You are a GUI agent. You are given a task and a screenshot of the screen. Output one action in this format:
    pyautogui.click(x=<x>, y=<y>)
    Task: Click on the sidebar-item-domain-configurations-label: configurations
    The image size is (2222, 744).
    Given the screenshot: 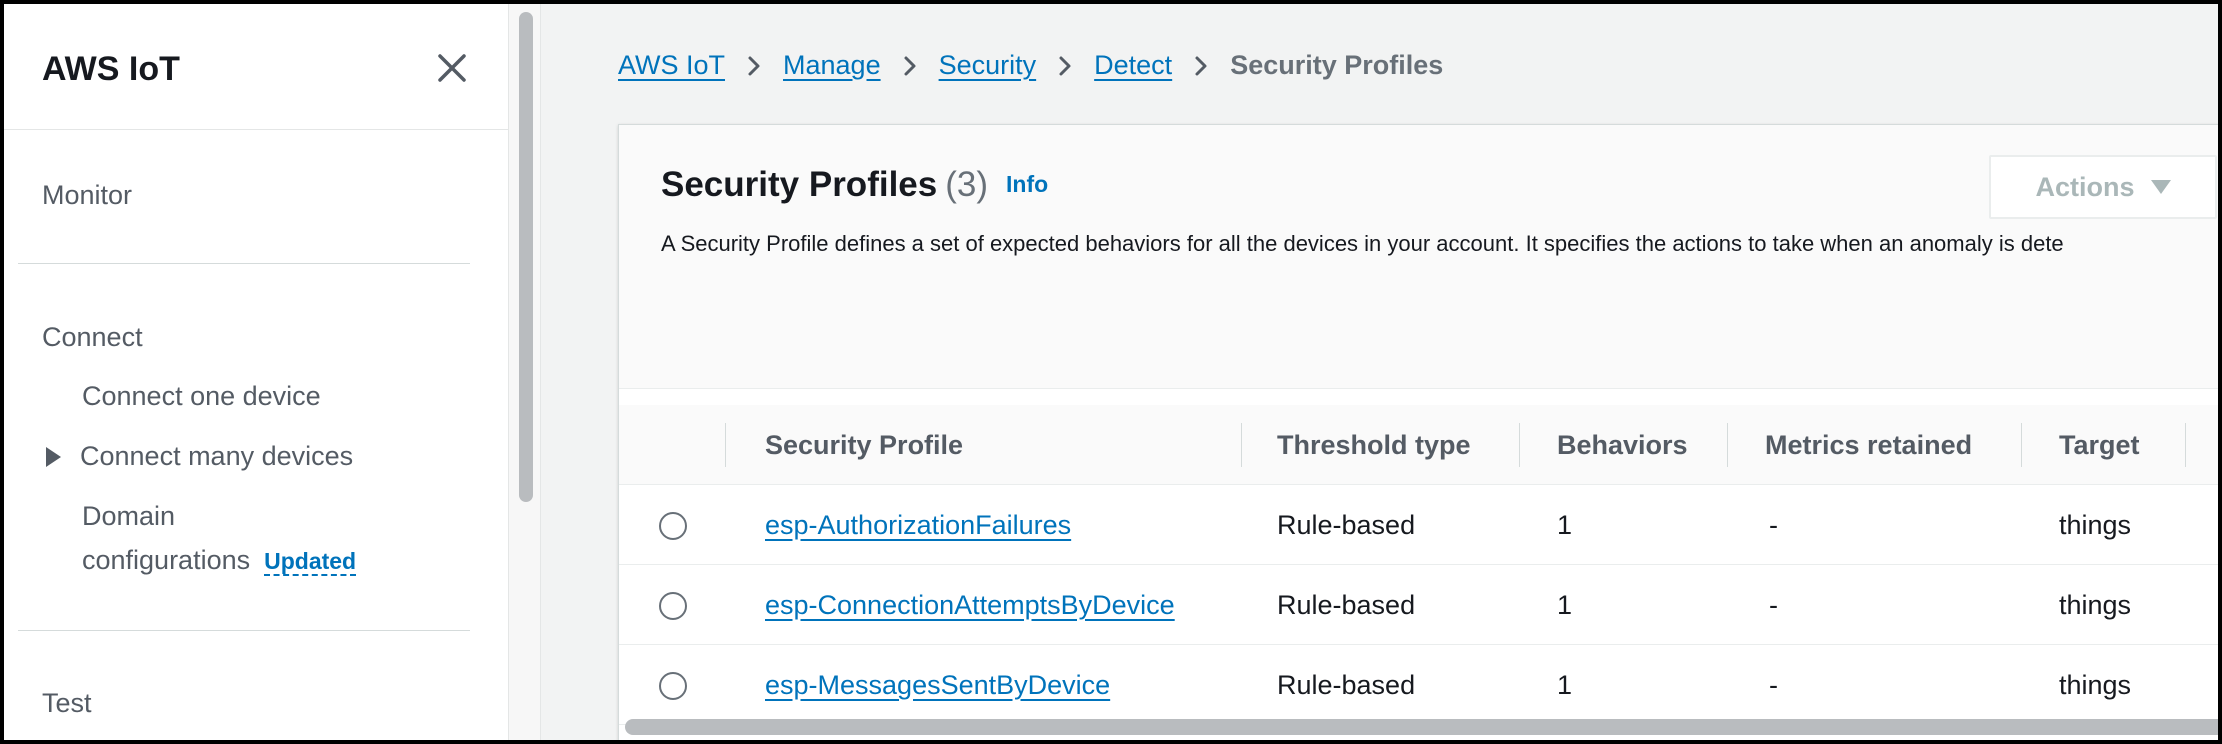 What is the action you would take?
    pyautogui.click(x=166, y=560)
    